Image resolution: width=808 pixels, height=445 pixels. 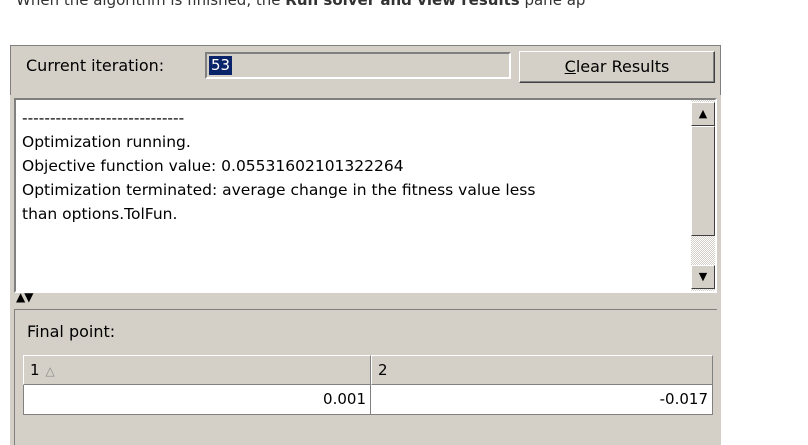 What do you see at coordinates (542, 370) in the screenshot?
I see `column-header-2: 2` at bounding box center [542, 370].